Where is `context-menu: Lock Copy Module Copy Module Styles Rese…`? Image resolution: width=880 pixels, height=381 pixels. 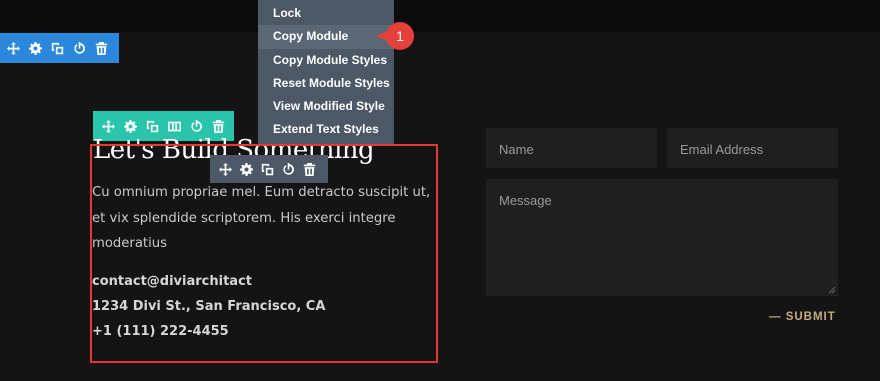
context-menu: Lock Copy Module Copy Module Styles Rese… is located at coordinates (326, 72).